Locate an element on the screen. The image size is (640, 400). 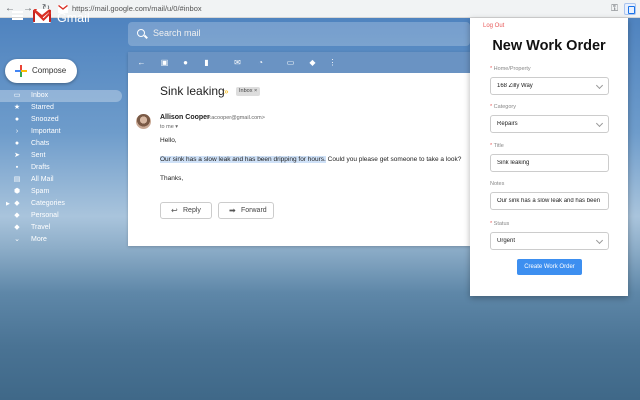
search-icon is located at coordinates (141, 33).